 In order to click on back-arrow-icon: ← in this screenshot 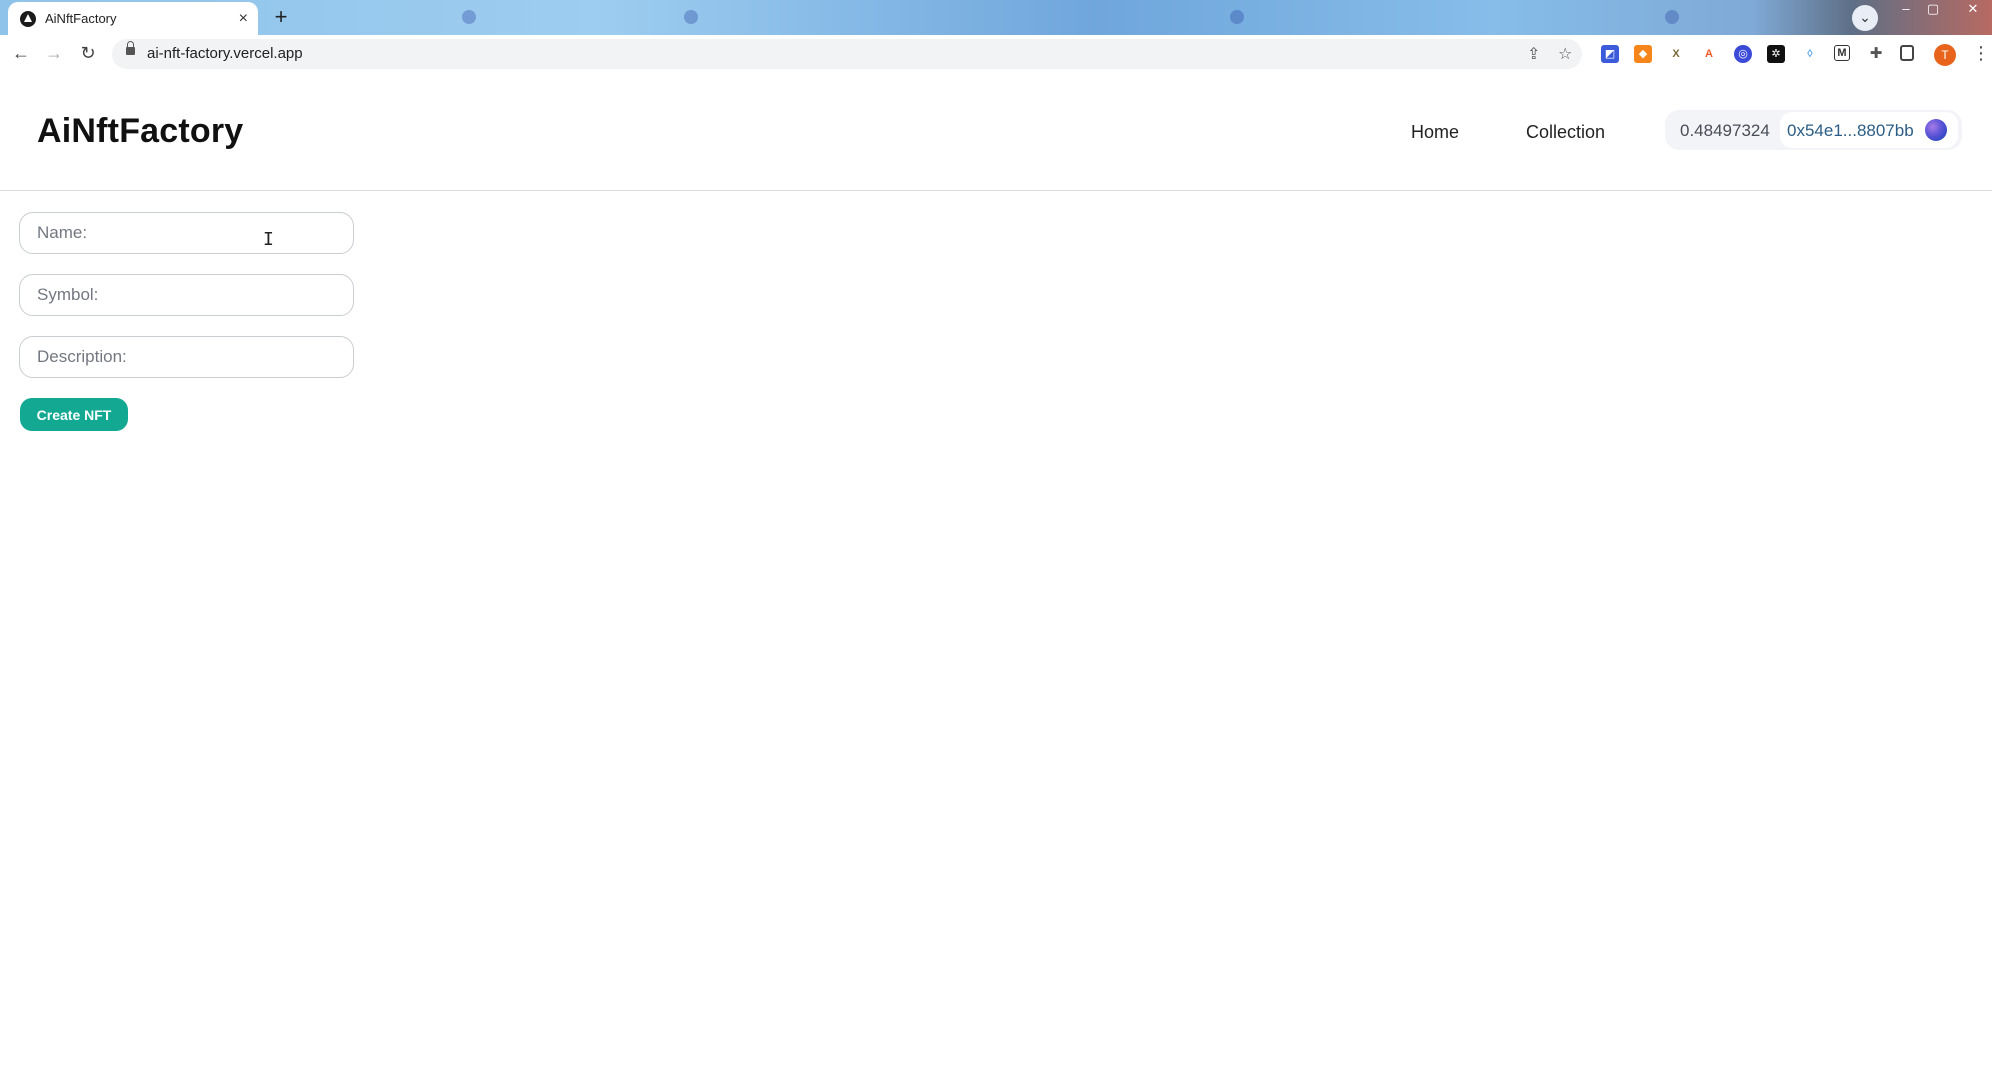, I will do `click(21, 54)`.